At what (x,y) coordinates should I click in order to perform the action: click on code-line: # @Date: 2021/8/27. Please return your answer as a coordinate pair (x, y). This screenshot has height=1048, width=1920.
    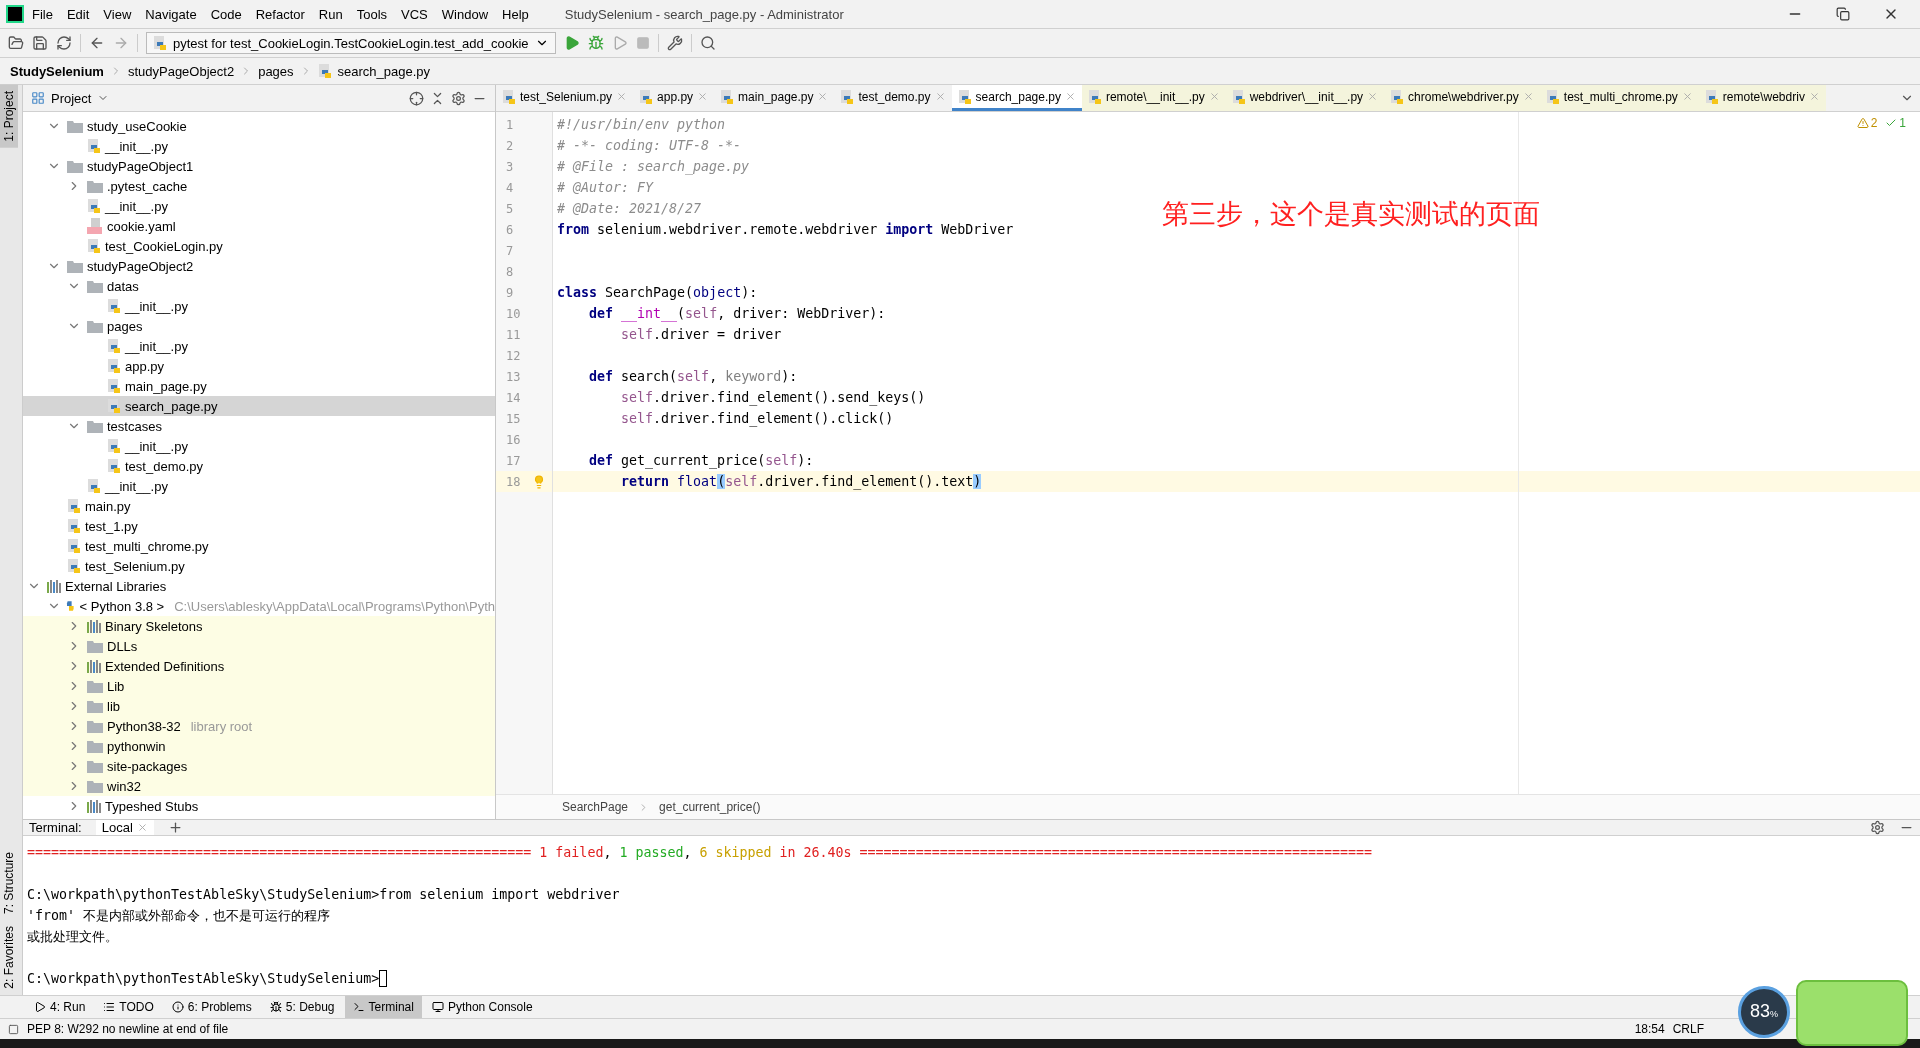
    Looking at the image, I should click on (629, 208).